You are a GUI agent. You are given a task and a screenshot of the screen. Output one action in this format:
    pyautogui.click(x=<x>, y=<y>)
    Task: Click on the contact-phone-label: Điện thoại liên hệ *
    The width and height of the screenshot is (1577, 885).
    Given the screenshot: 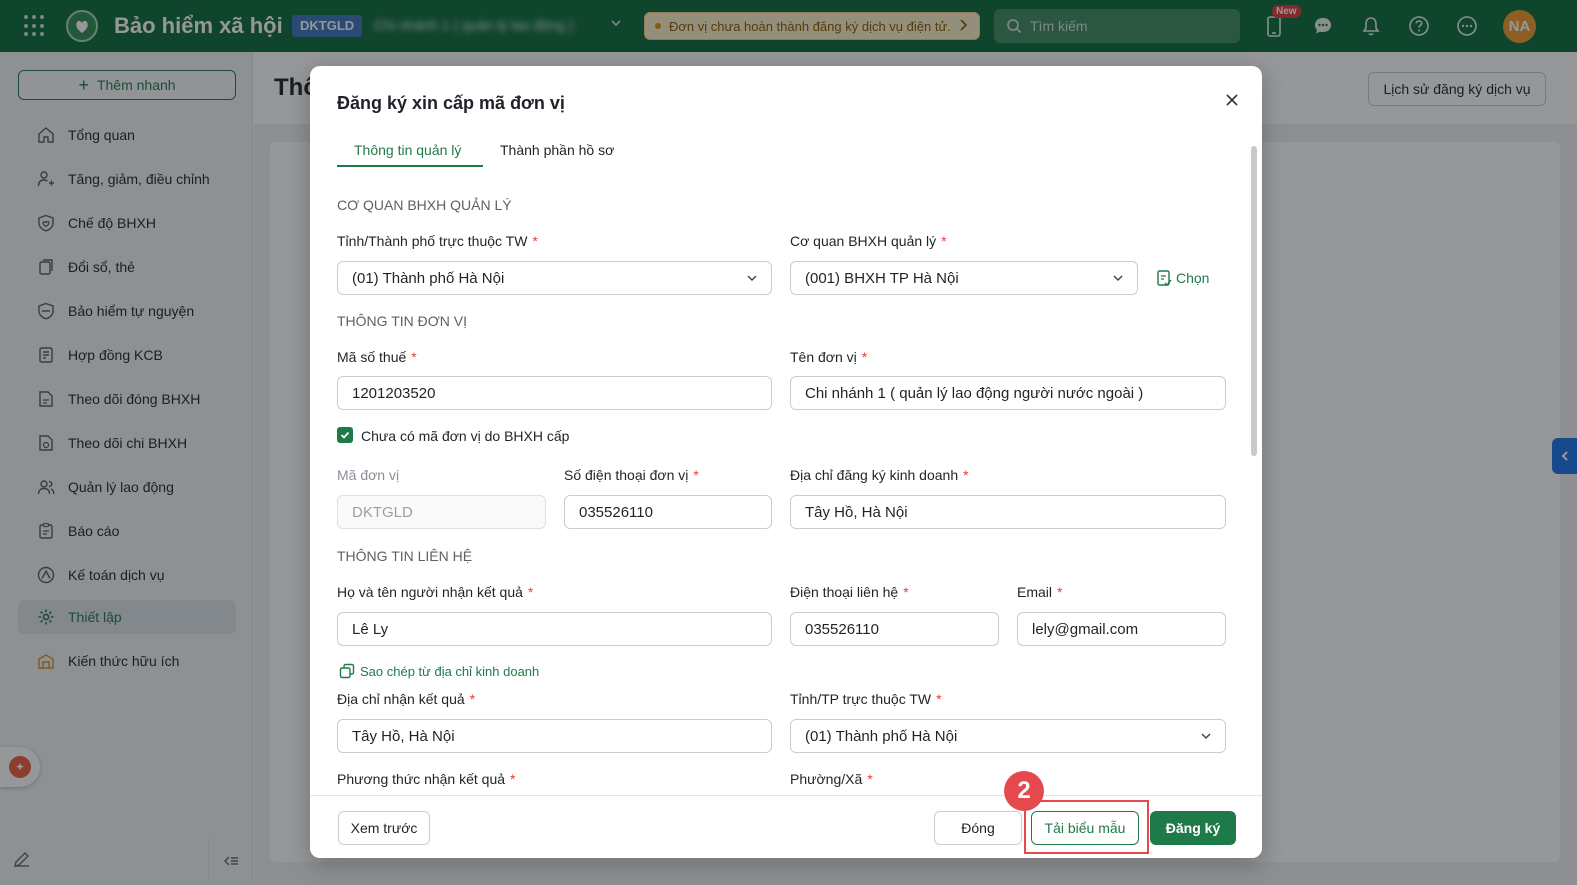 What is the action you would take?
    pyautogui.click(x=849, y=592)
    